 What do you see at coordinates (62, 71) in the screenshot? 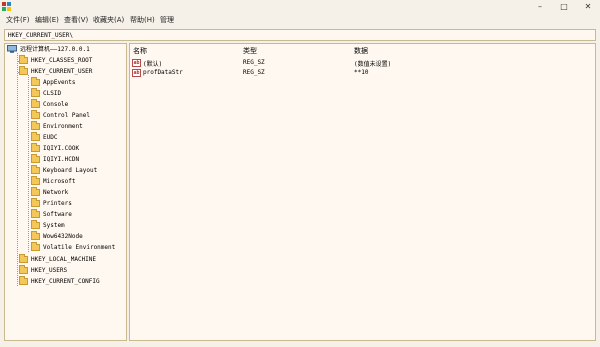
I see `tree-hive-label: HKEY_CURRENT_USER` at bounding box center [62, 71].